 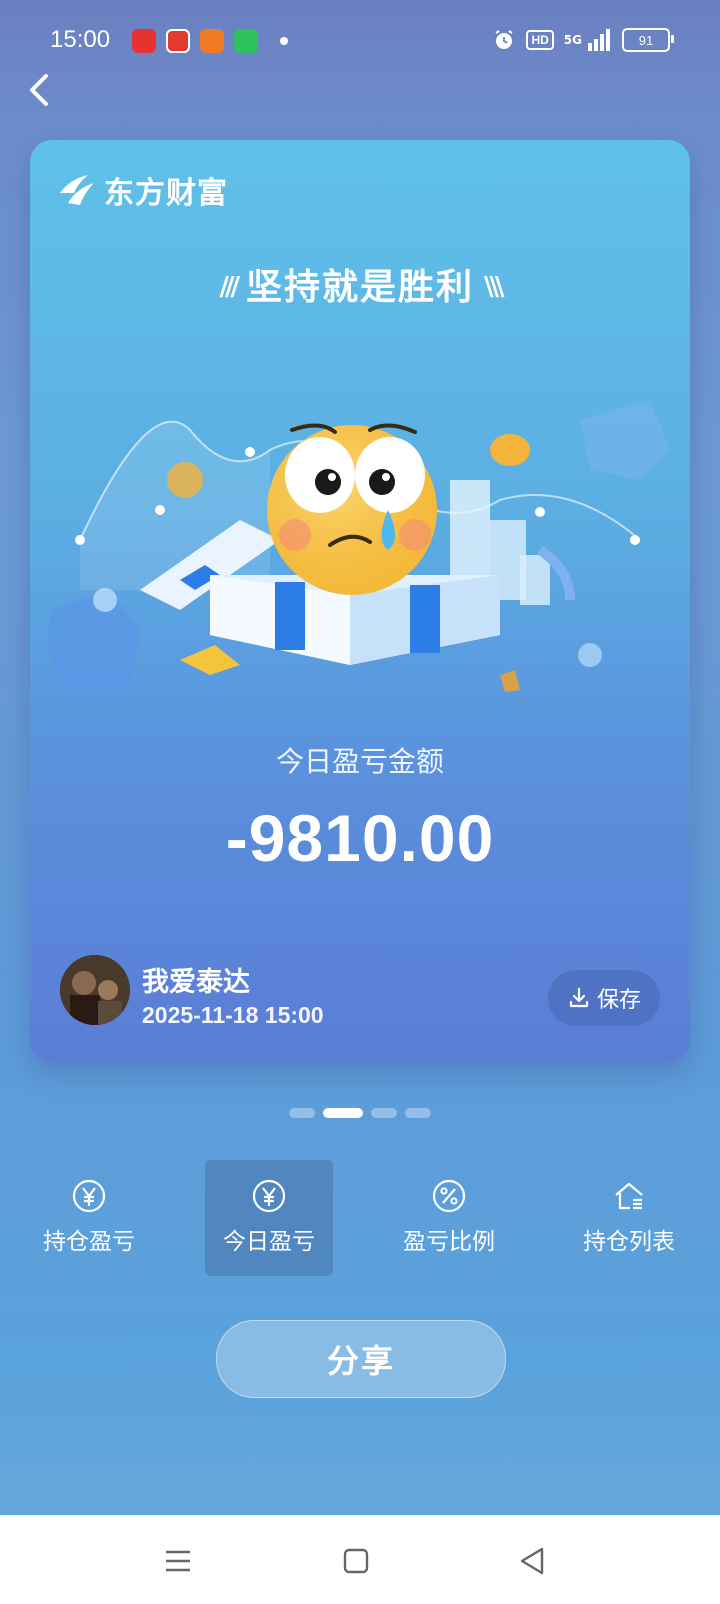 What do you see at coordinates (449, 1196) in the screenshot?
I see `percent-circle-icon` at bounding box center [449, 1196].